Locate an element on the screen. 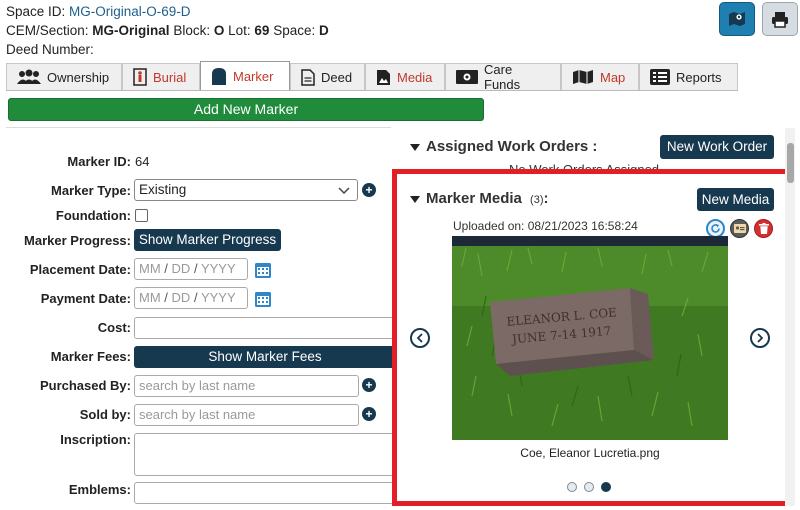 The image size is (800, 510). cem-value: MG-Original is located at coordinates (131, 30).